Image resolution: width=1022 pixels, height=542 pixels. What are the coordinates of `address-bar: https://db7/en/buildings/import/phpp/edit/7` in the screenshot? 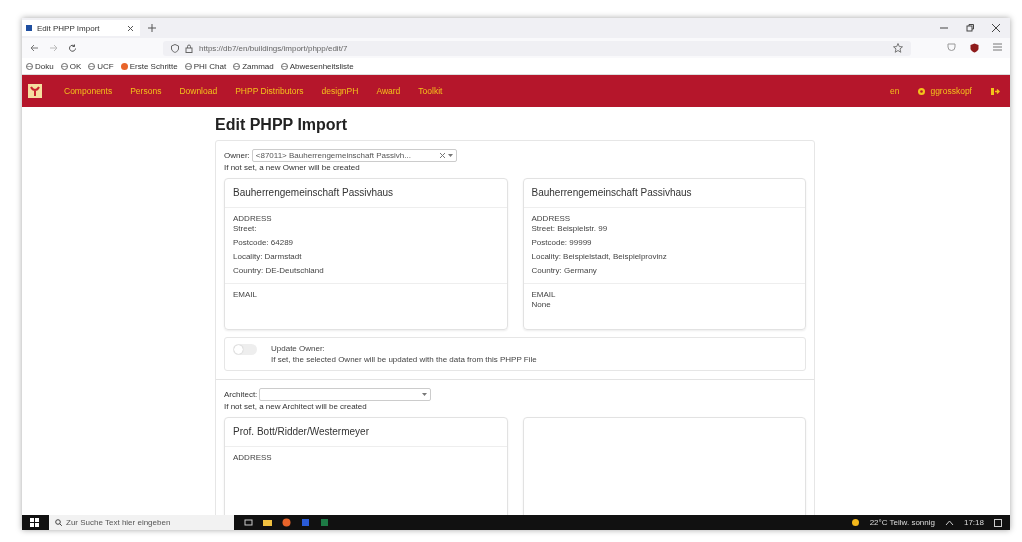 It's located at (537, 48).